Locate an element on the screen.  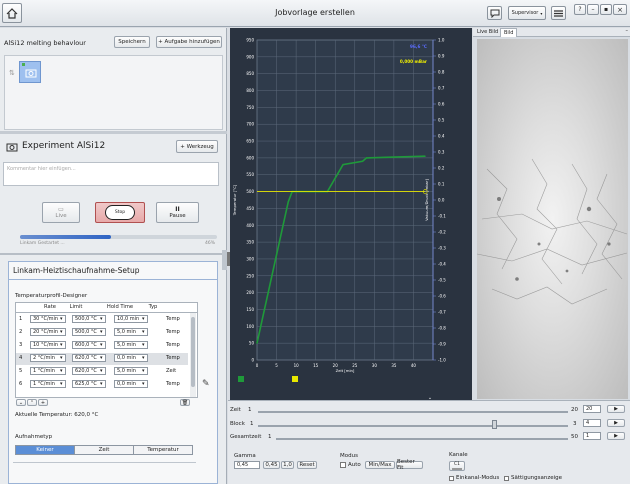
data-point is located at coordinates (366, 158).